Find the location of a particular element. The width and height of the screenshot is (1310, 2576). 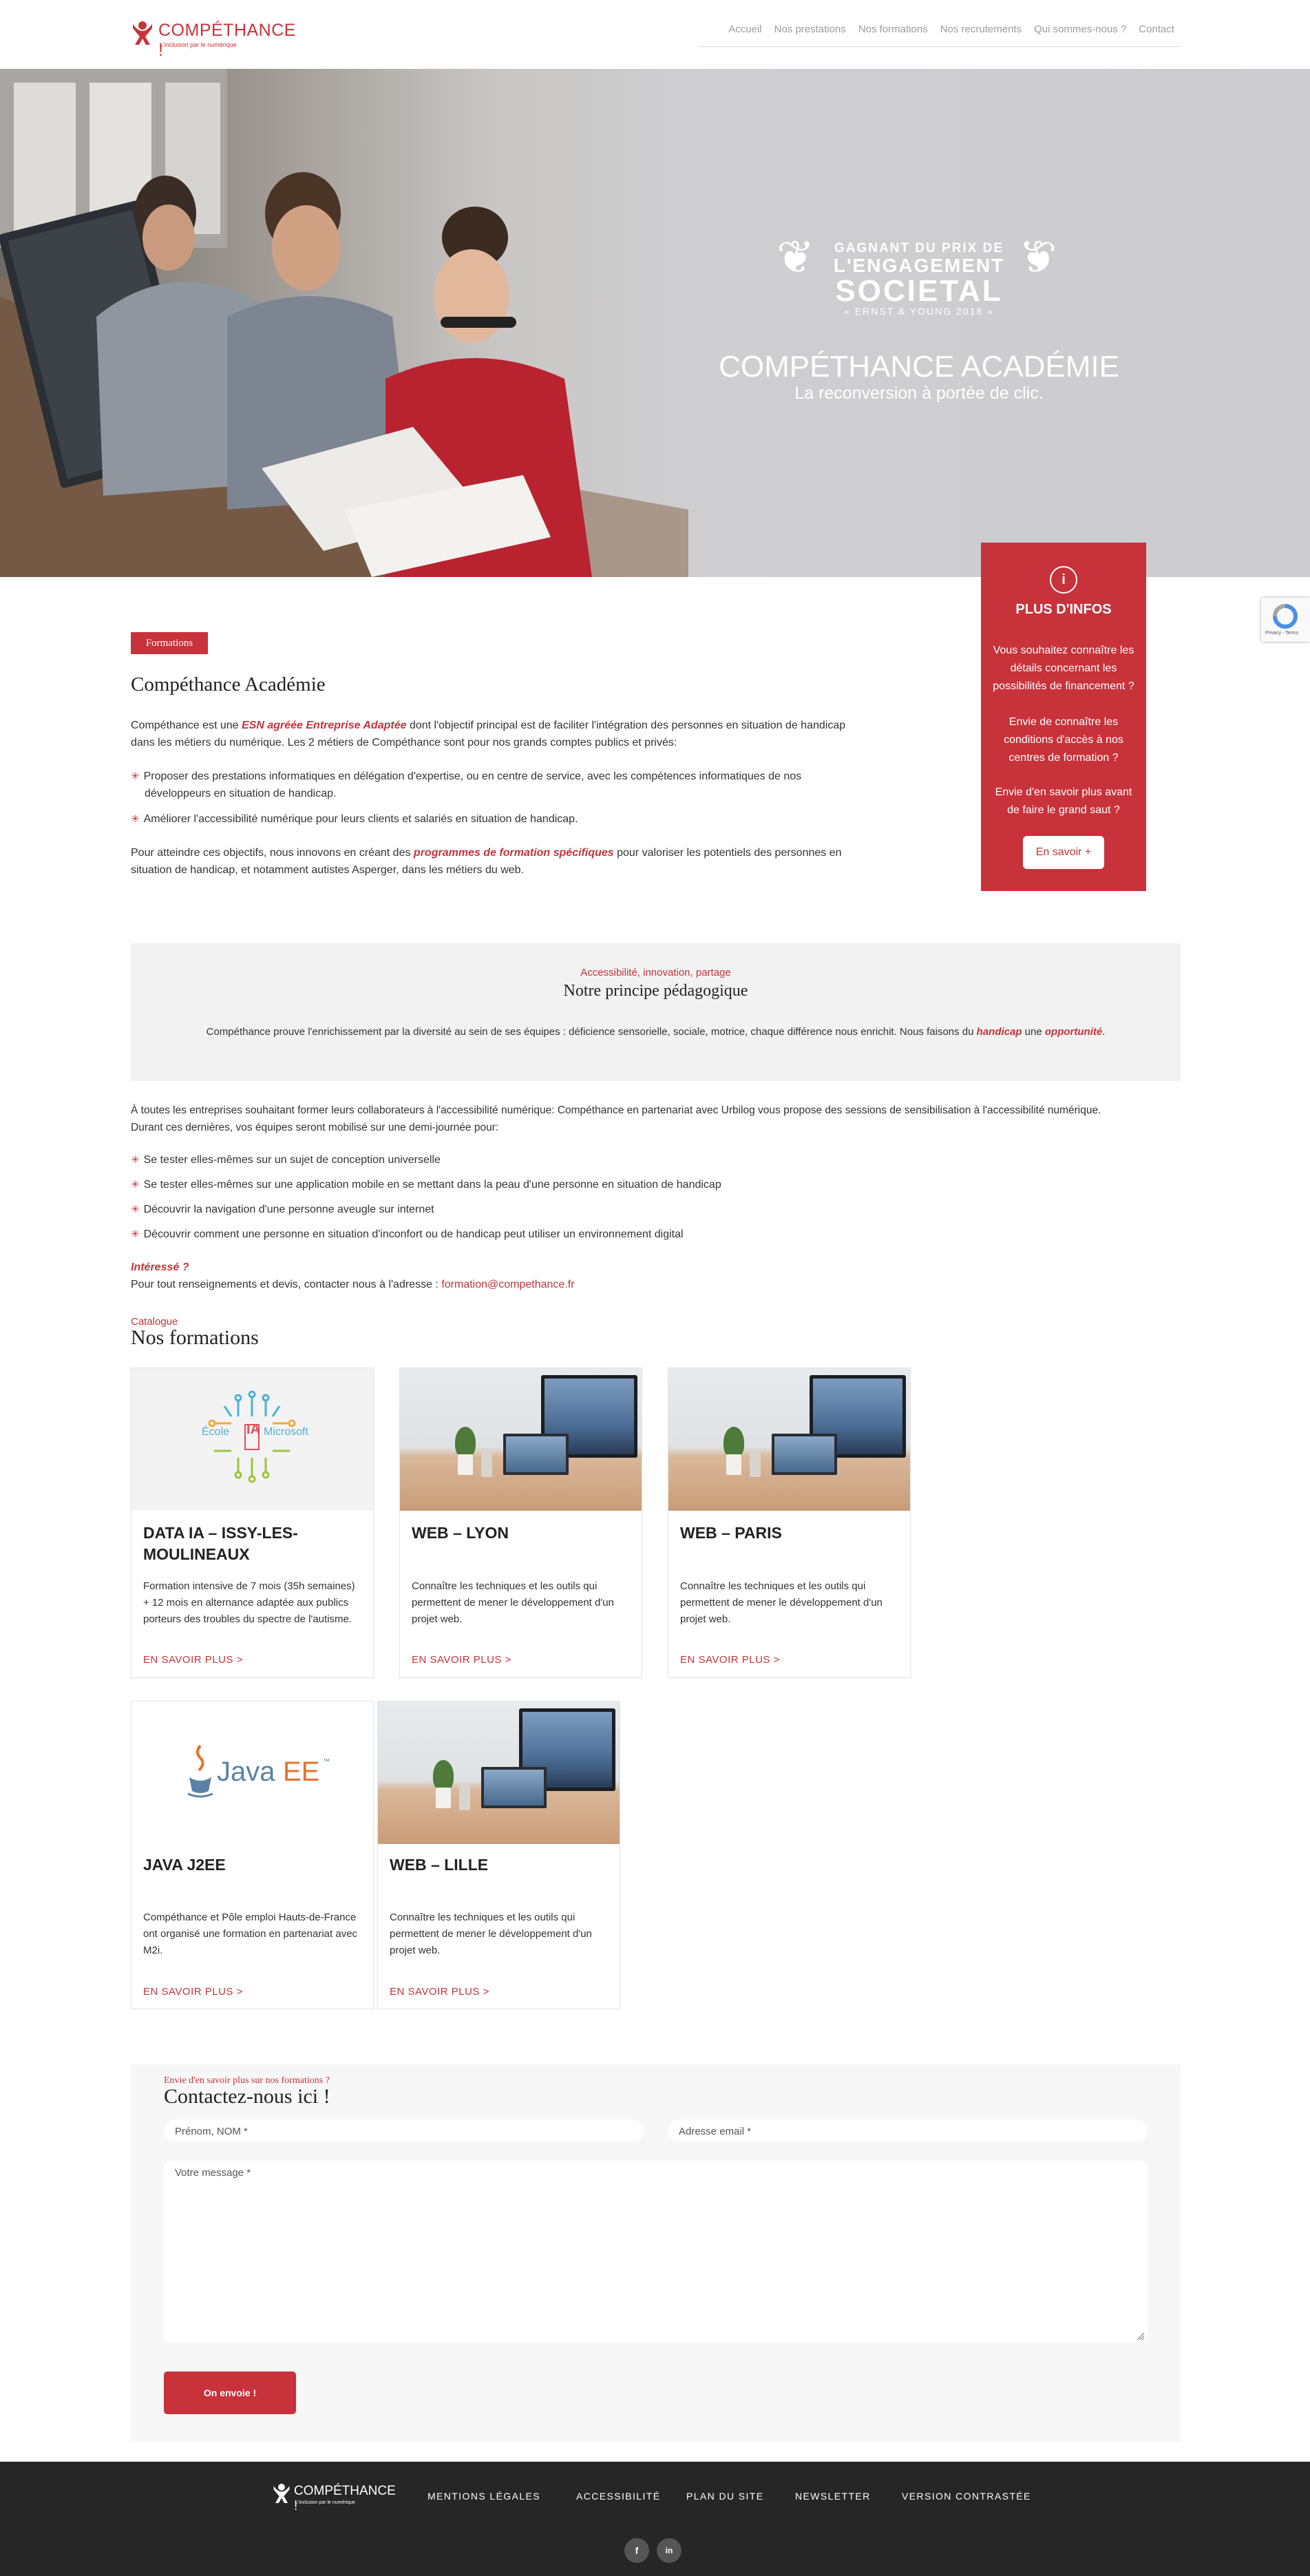

footer-brand-tagline: L'inclusion par le numérique is located at coordinates (325, 2502).